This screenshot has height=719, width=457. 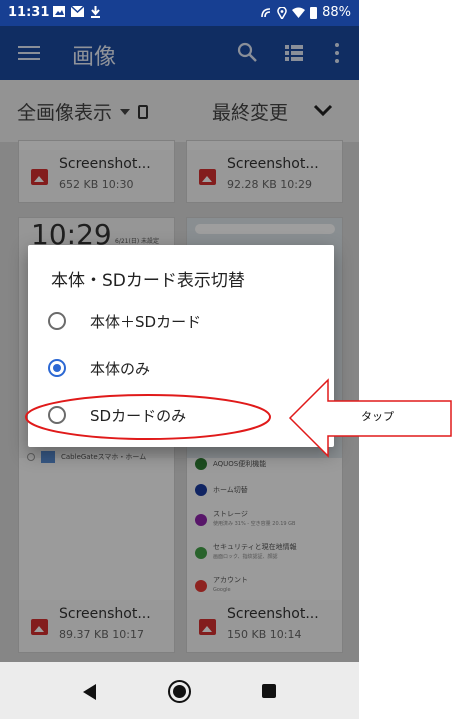 I want to click on download-icon, so click(x=95, y=12).